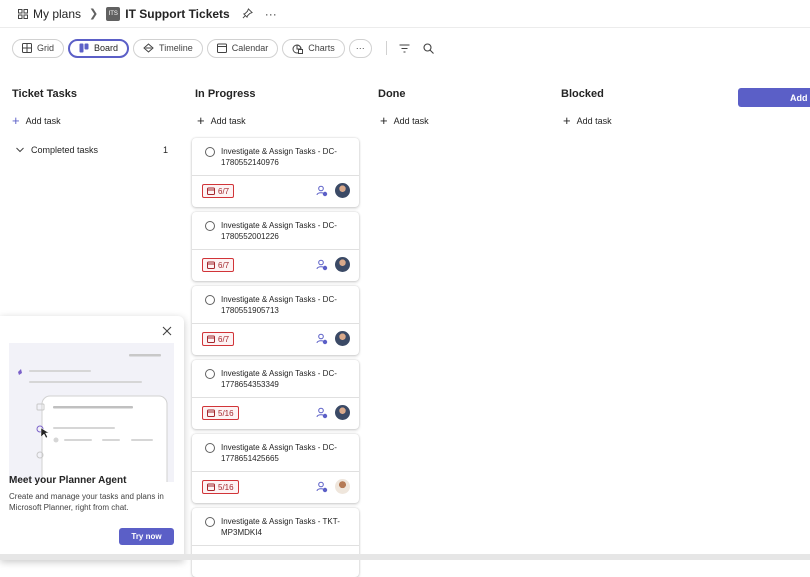 This screenshot has height=577, width=810. What do you see at coordinates (226, 413) in the screenshot?
I see `due-date: 5/16` at bounding box center [226, 413].